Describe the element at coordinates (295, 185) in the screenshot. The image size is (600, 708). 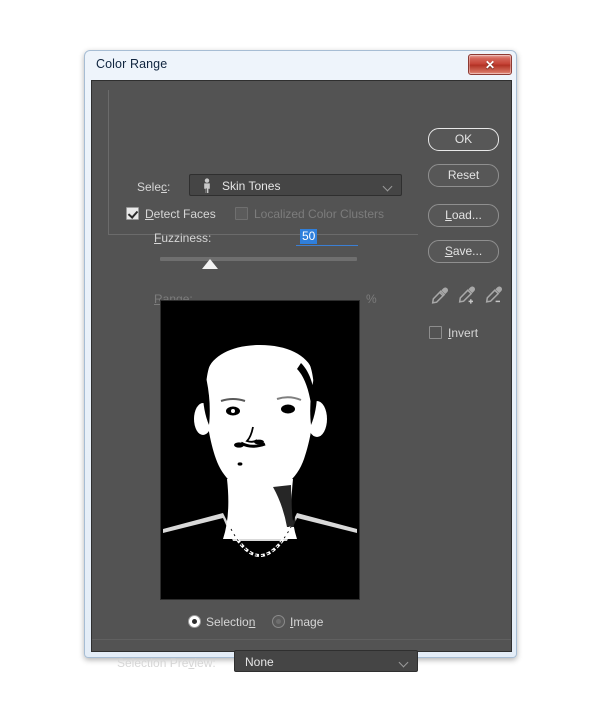
I see `select-dropdown: Skin Tones` at that location.